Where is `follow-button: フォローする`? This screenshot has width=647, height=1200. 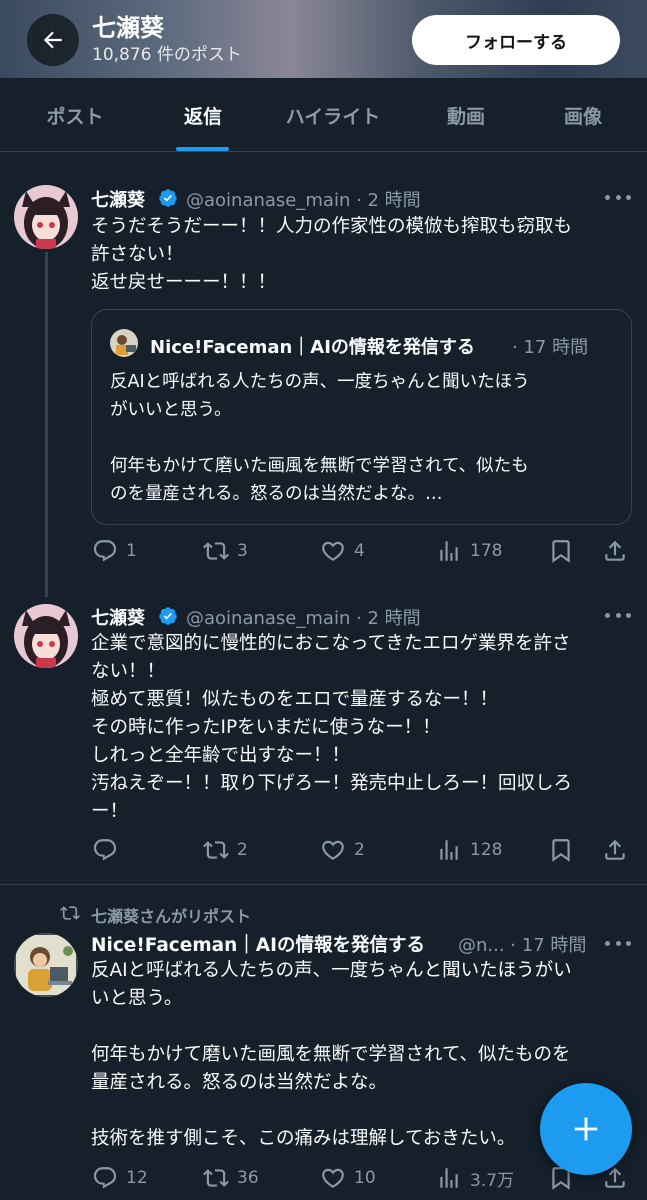
follow-button: フォローする is located at coordinates (516, 40).